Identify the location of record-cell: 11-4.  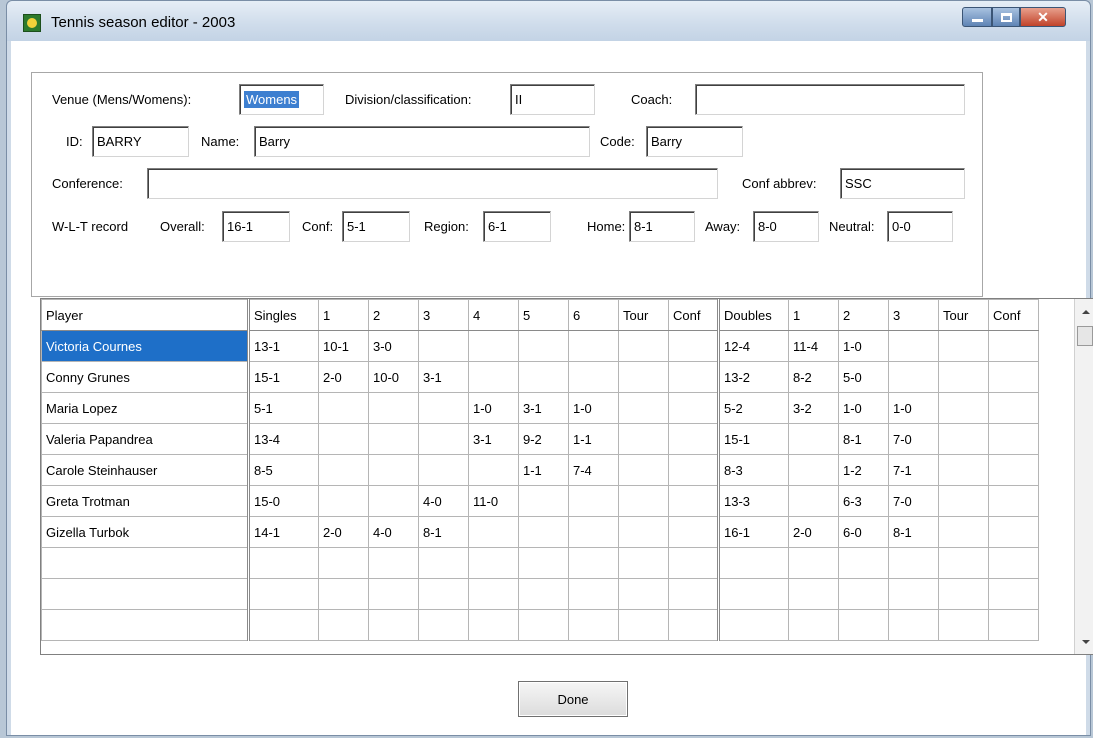
(813, 346).